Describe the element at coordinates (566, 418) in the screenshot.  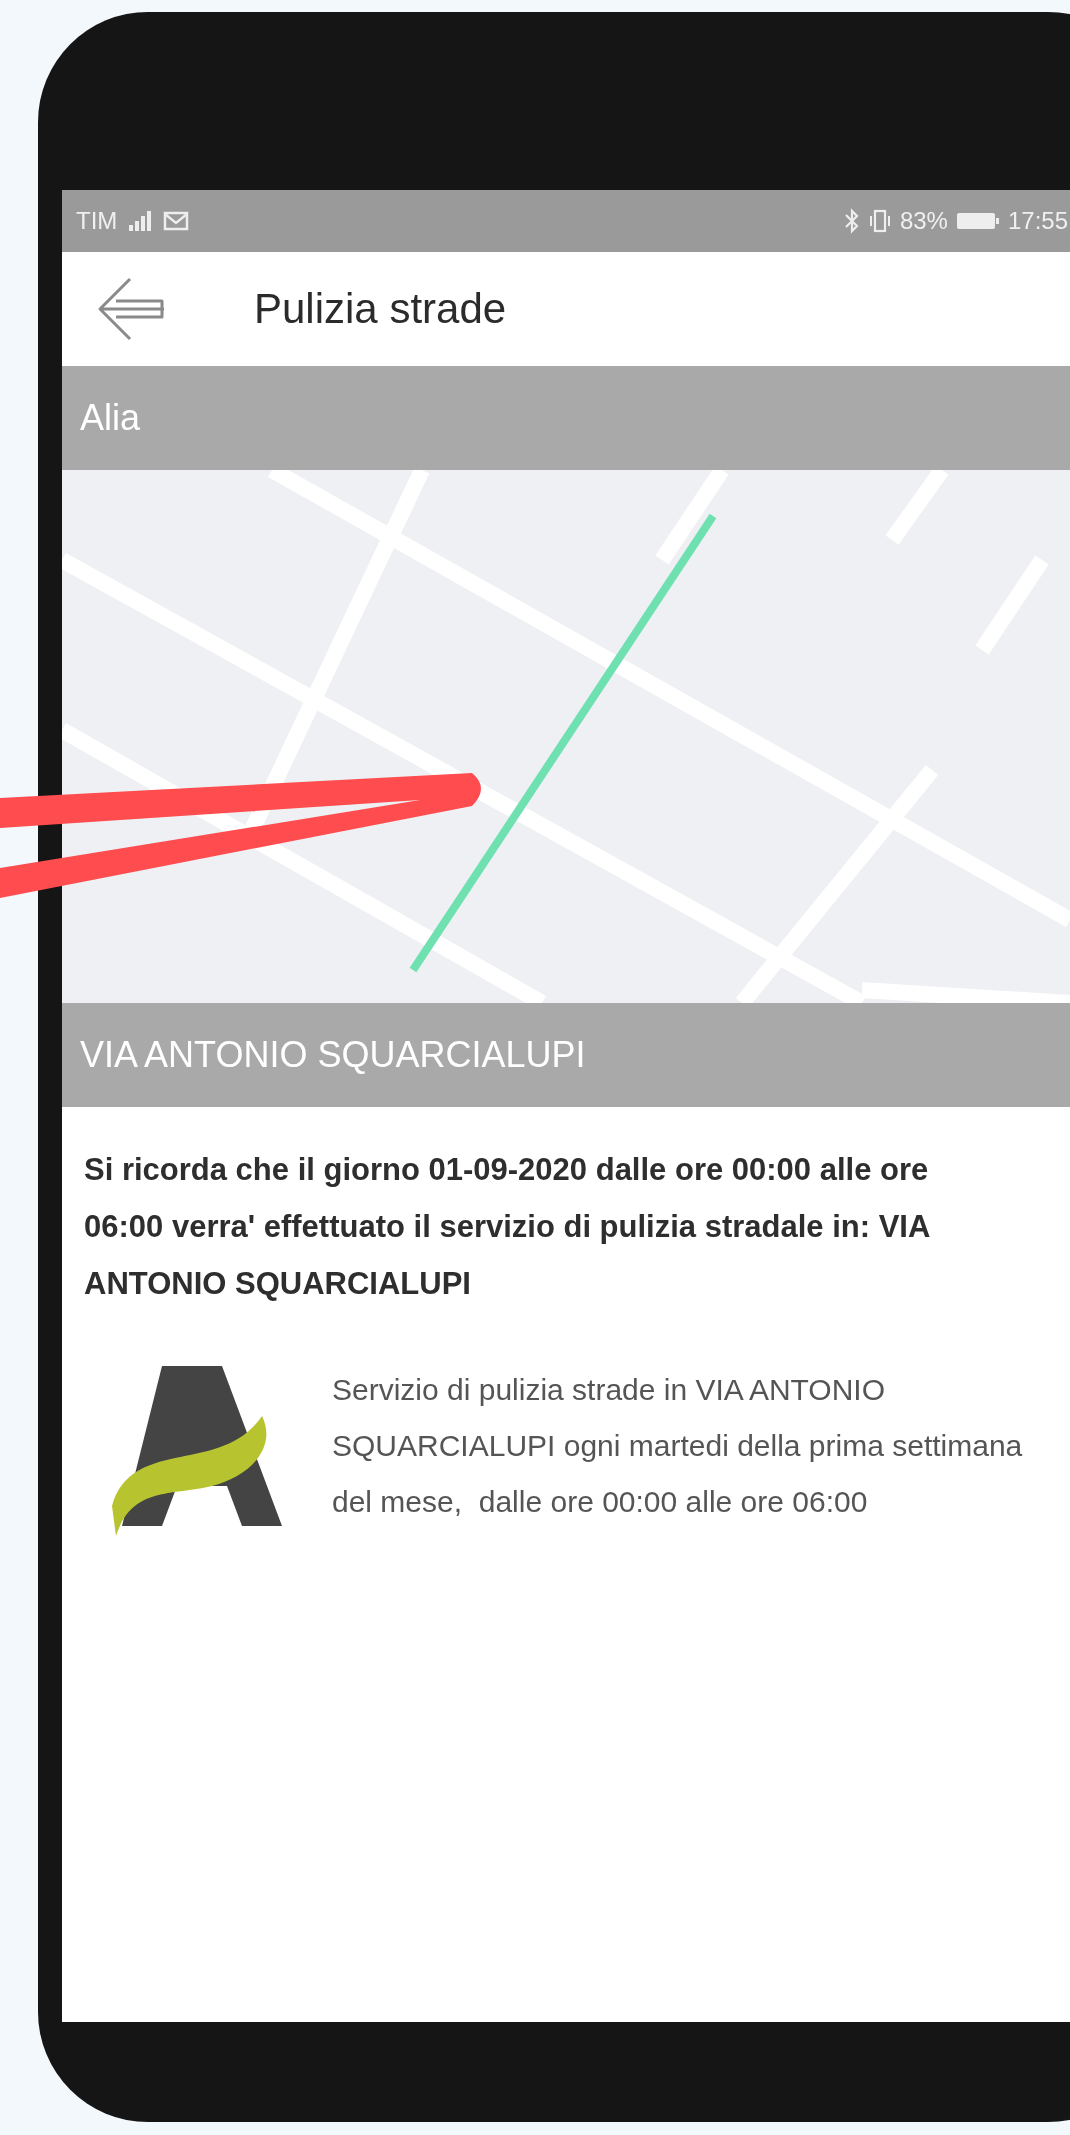
I see `provider-header: Alia` at that location.